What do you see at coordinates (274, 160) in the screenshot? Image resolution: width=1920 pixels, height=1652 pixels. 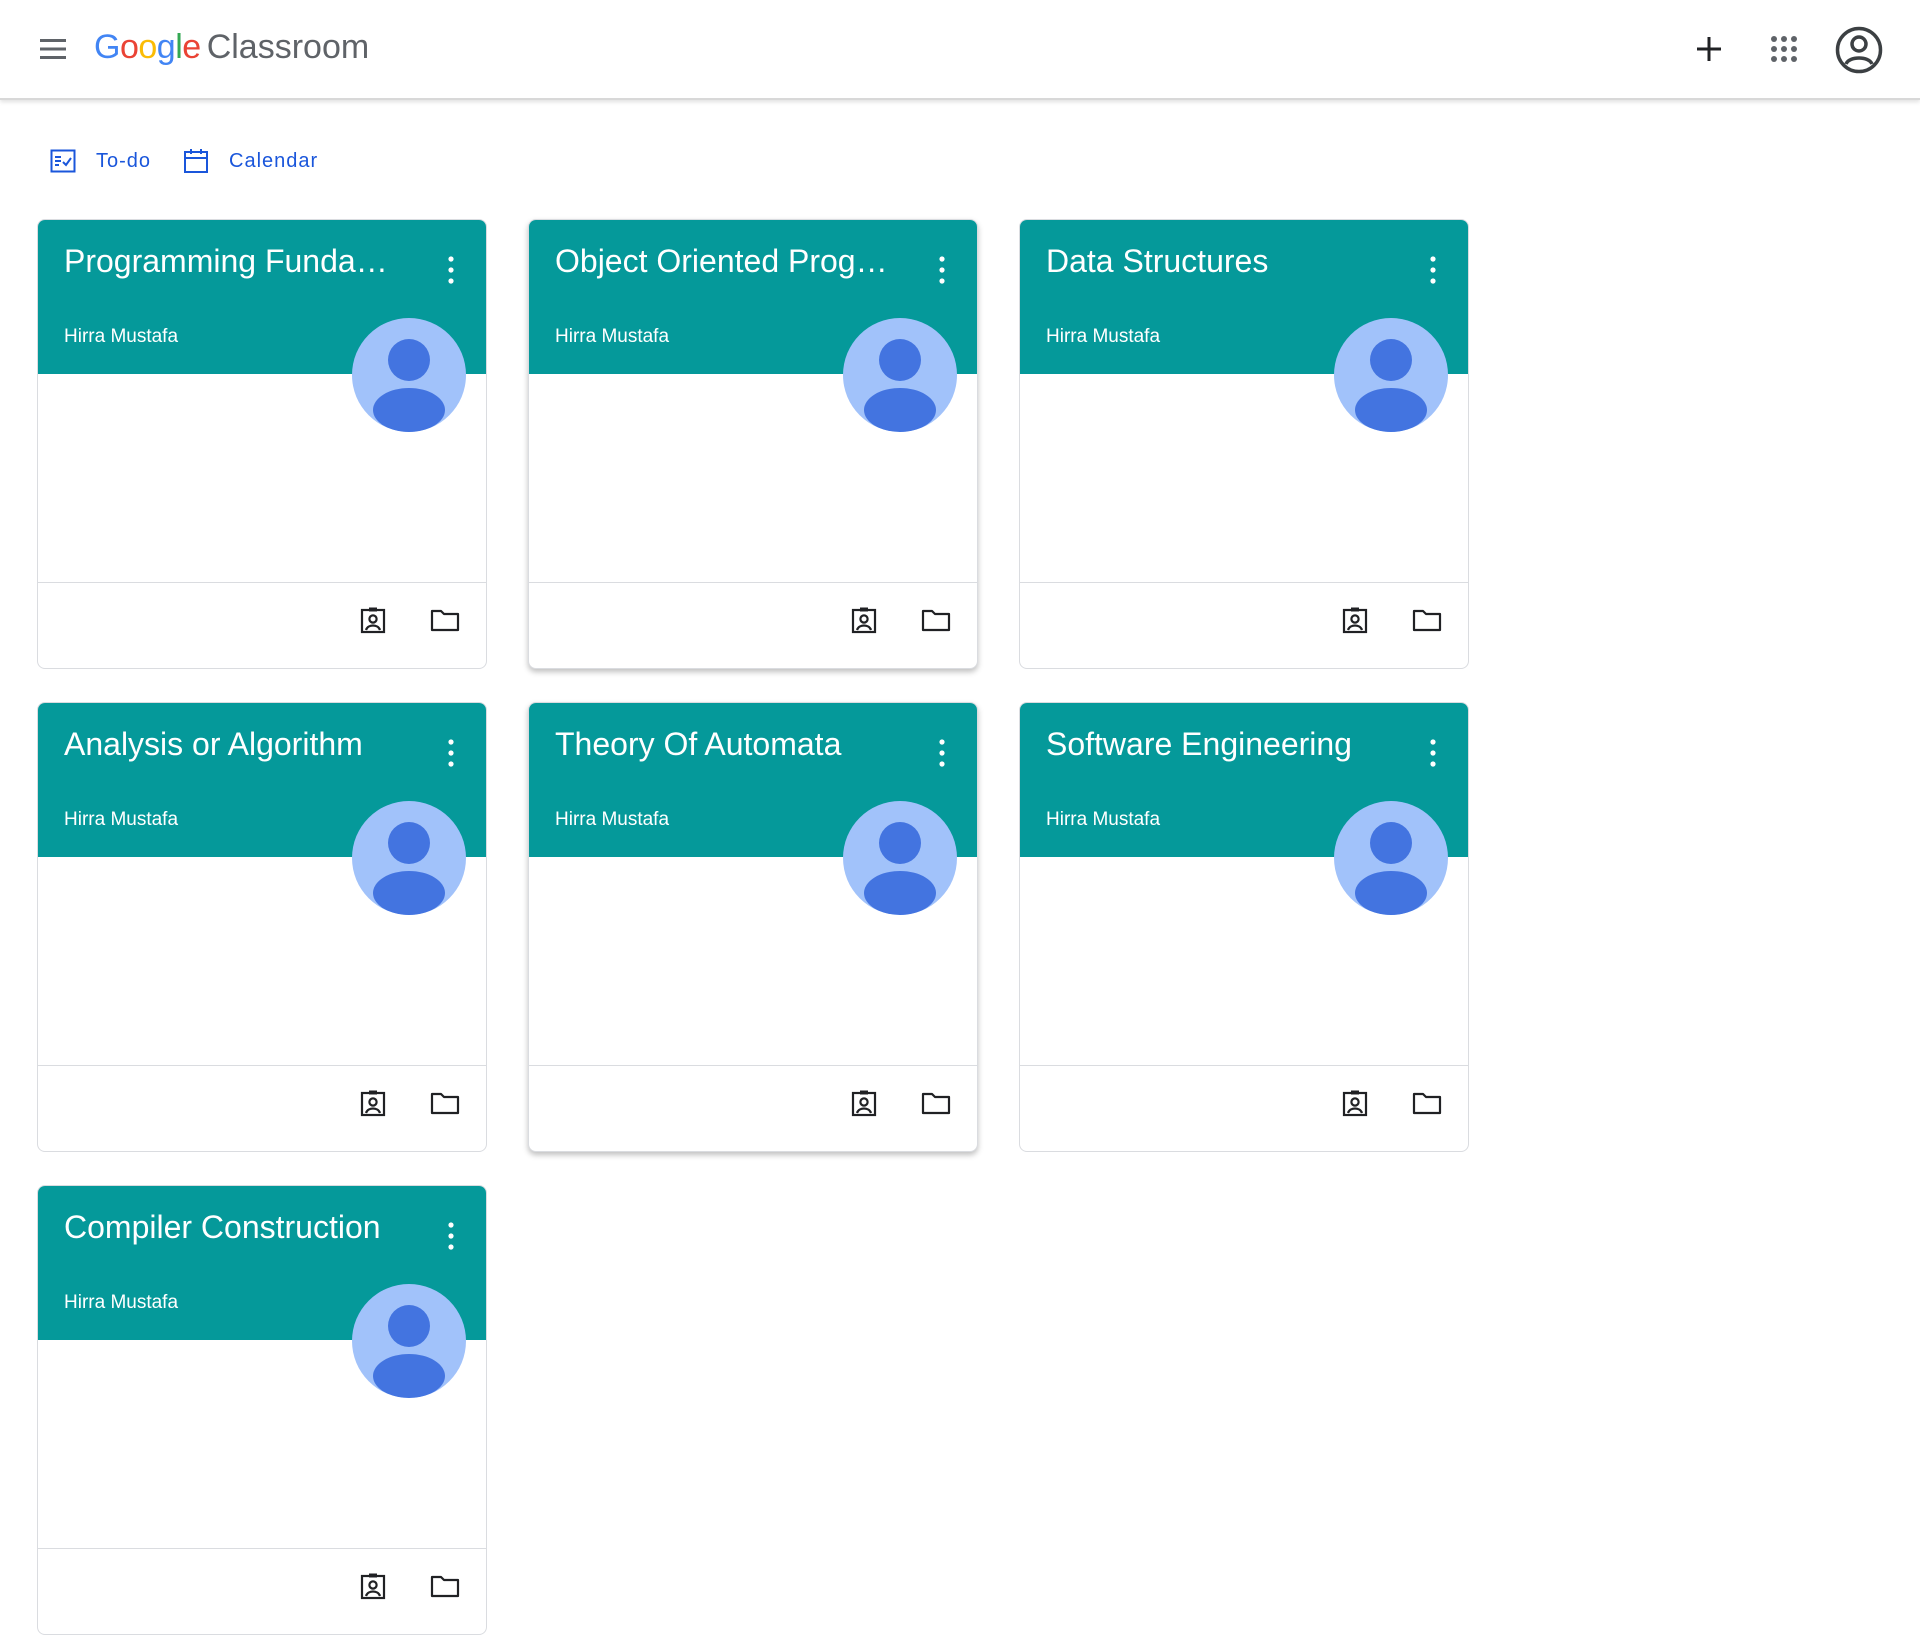 I see `calendar-label: Calendar` at bounding box center [274, 160].